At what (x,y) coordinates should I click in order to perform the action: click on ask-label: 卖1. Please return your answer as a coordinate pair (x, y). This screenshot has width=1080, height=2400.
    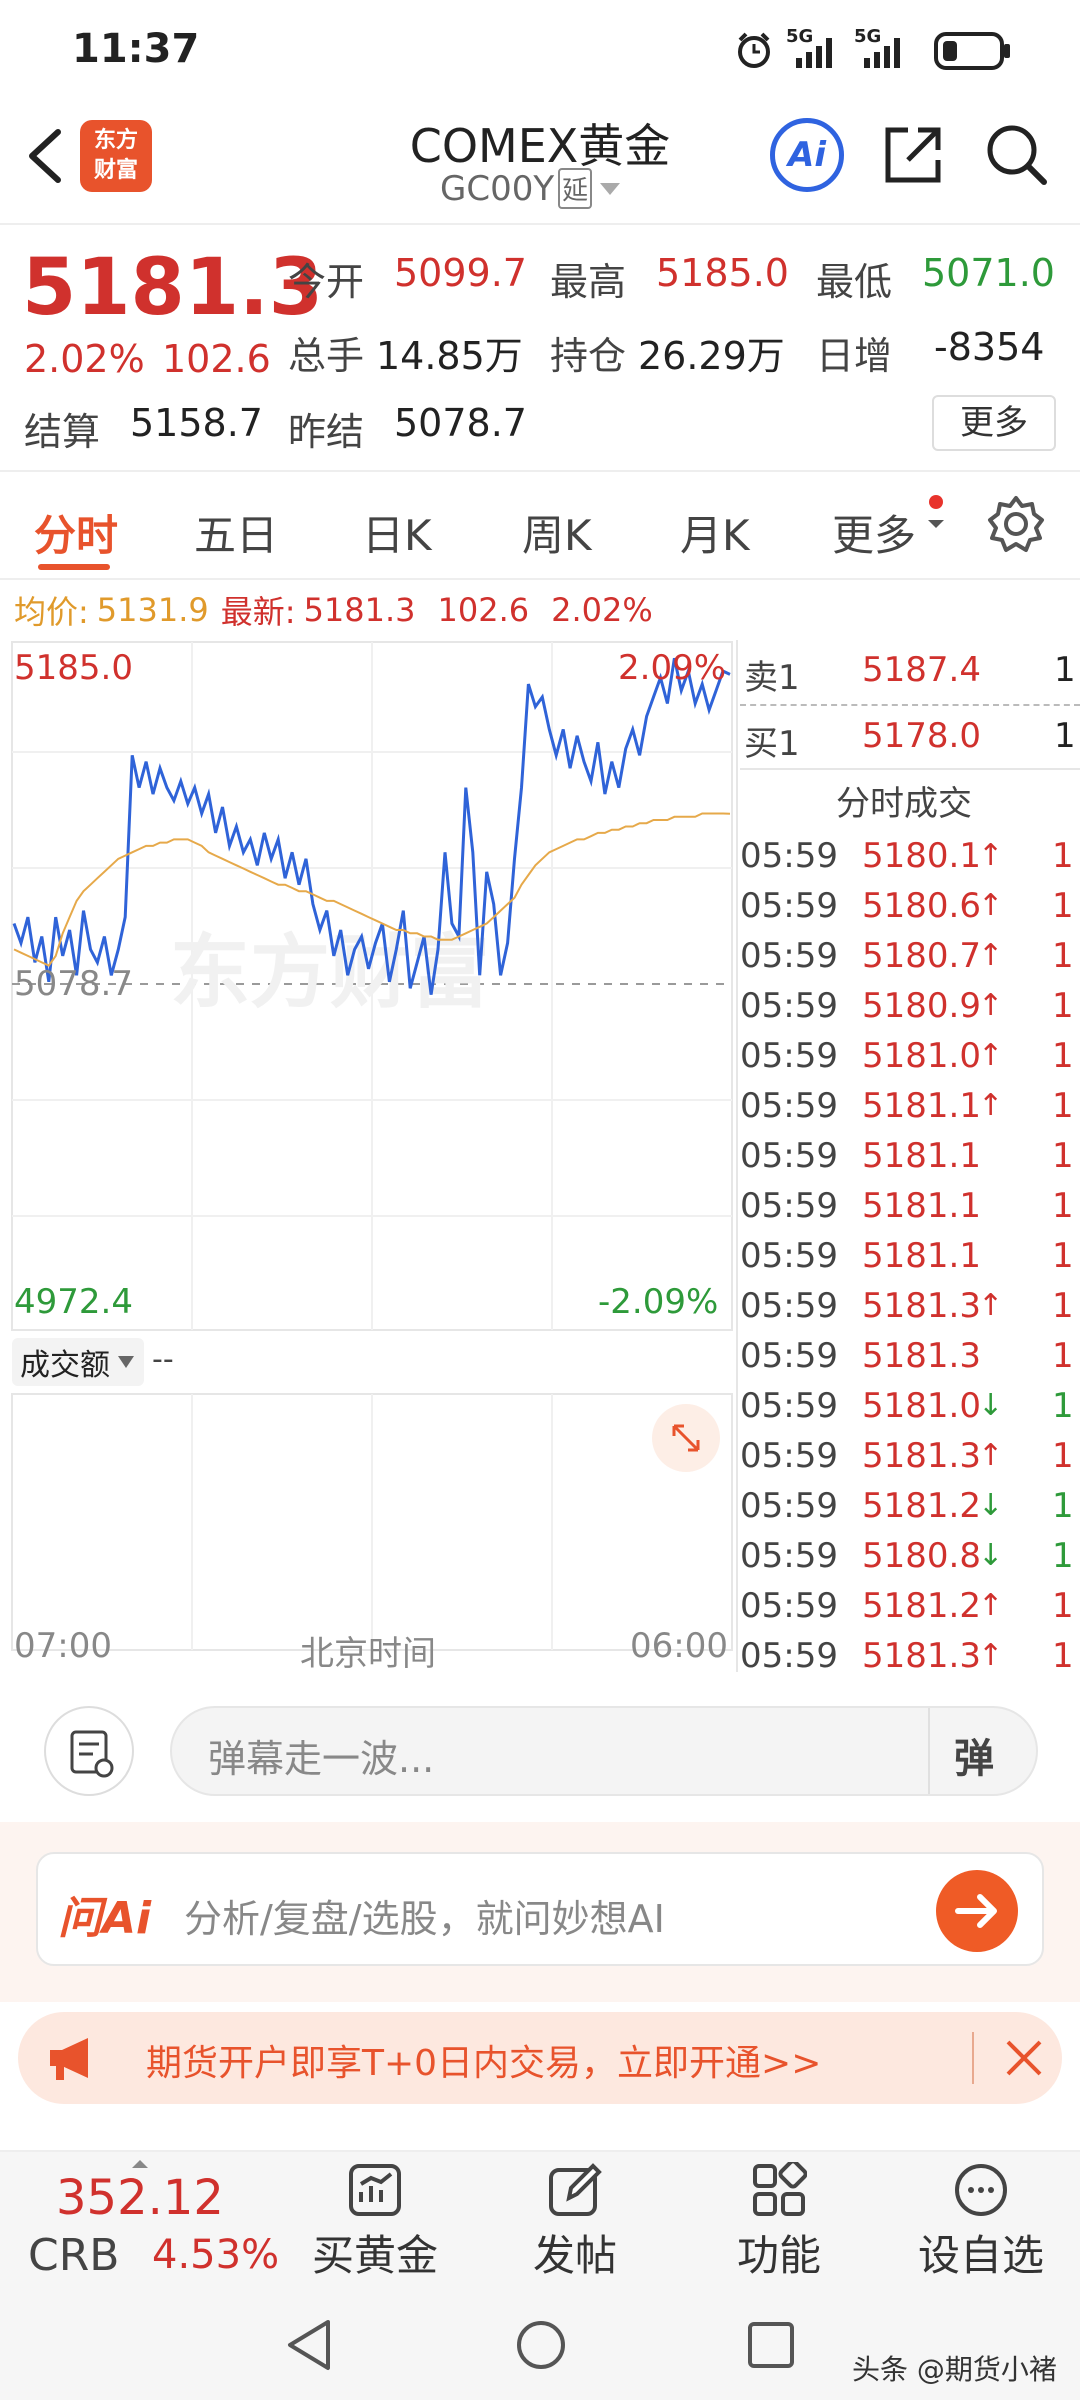
    Looking at the image, I should click on (772, 678).